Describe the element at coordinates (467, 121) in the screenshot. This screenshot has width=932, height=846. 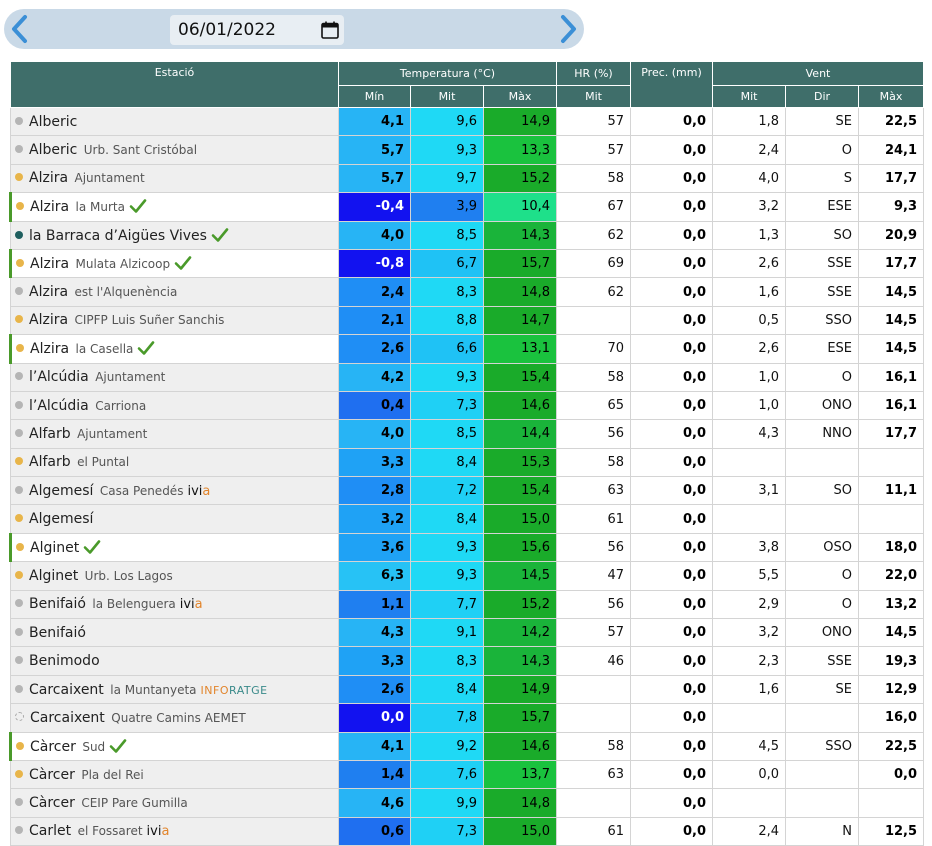
I see `table-row: Alberic 4,1 9,6 14,9 57 0,0 1,8 SE 22,5` at that location.